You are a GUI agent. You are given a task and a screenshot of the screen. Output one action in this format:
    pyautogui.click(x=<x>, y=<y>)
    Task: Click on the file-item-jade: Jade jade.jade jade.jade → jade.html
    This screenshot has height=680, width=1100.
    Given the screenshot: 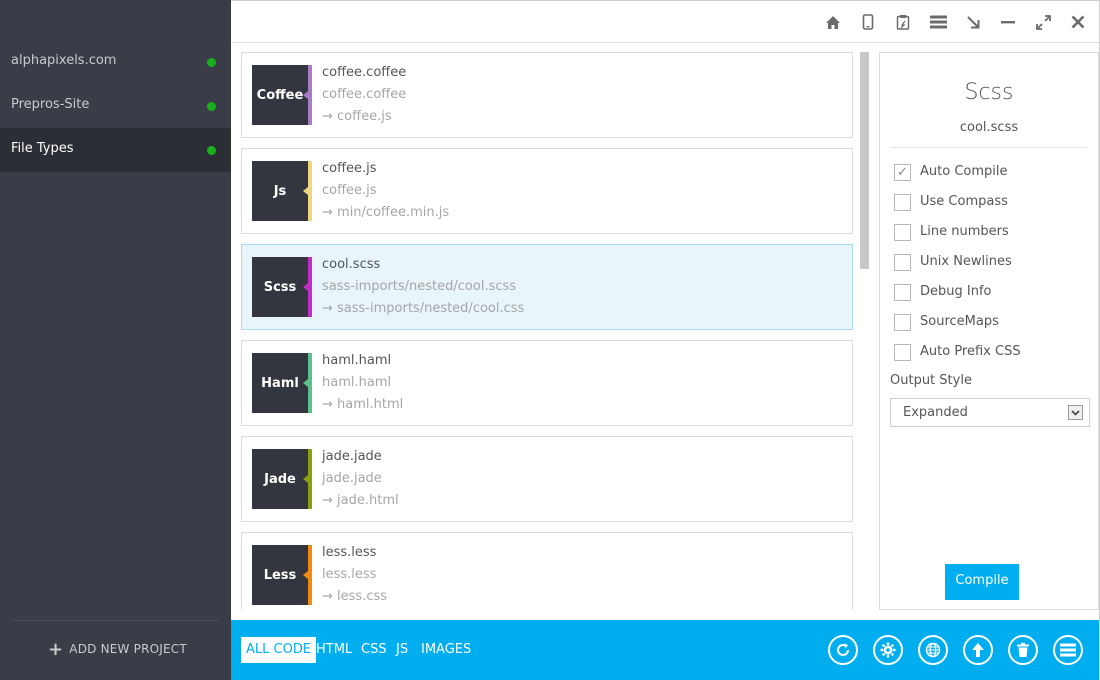 What is the action you would take?
    pyautogui.click(x=547, y=479)
    